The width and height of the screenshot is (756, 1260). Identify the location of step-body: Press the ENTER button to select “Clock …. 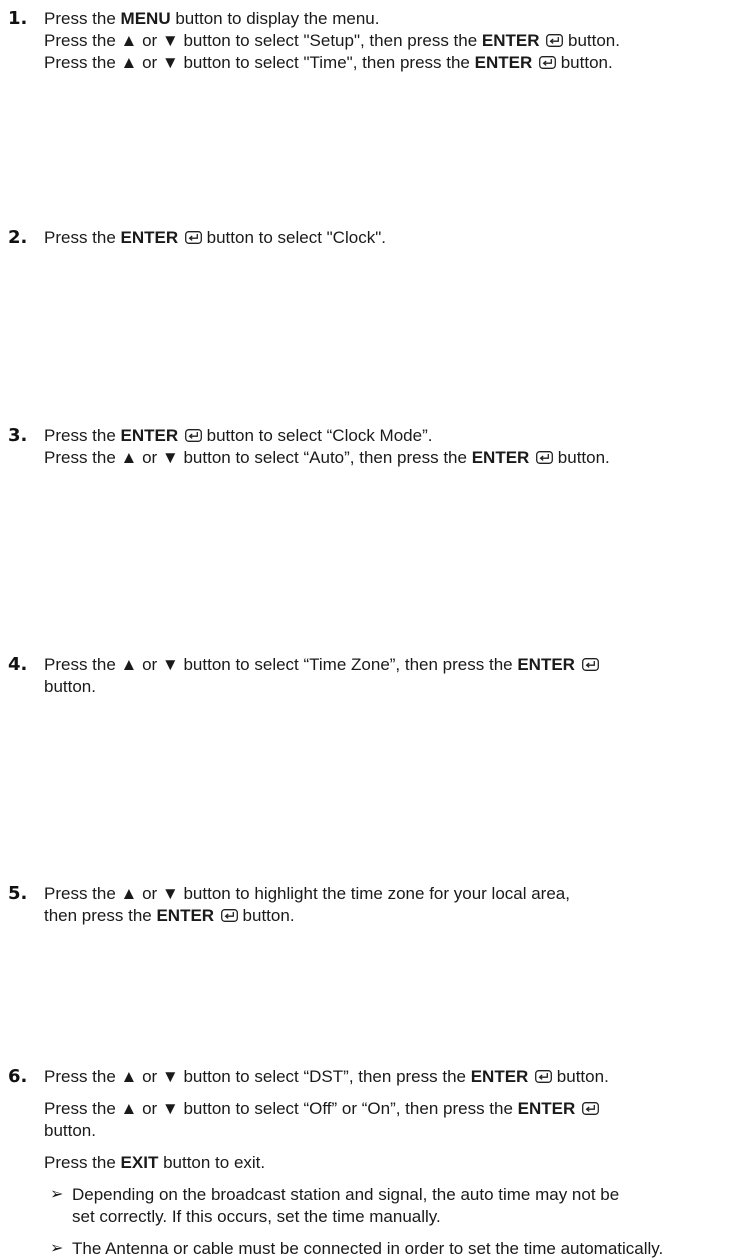
(399, 447).